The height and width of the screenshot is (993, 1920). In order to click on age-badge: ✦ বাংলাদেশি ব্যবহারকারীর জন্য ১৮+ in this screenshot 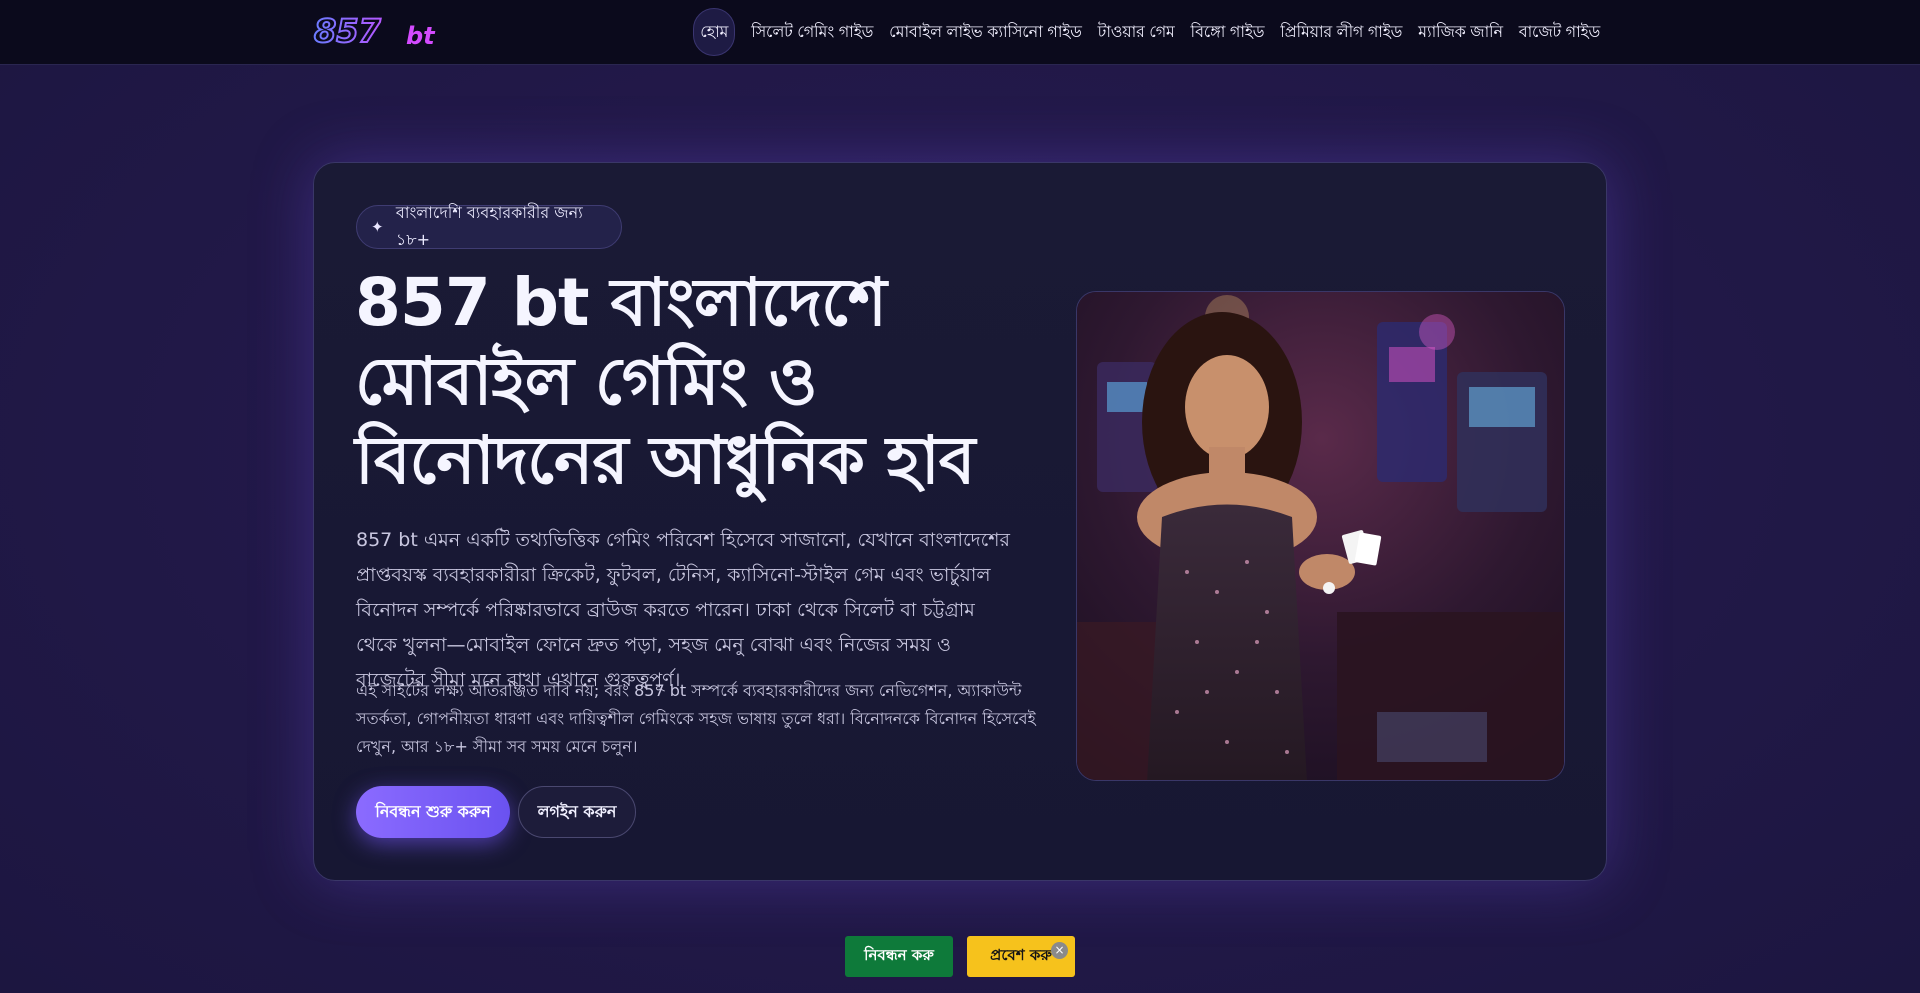, I will do `click(489, 226)`.